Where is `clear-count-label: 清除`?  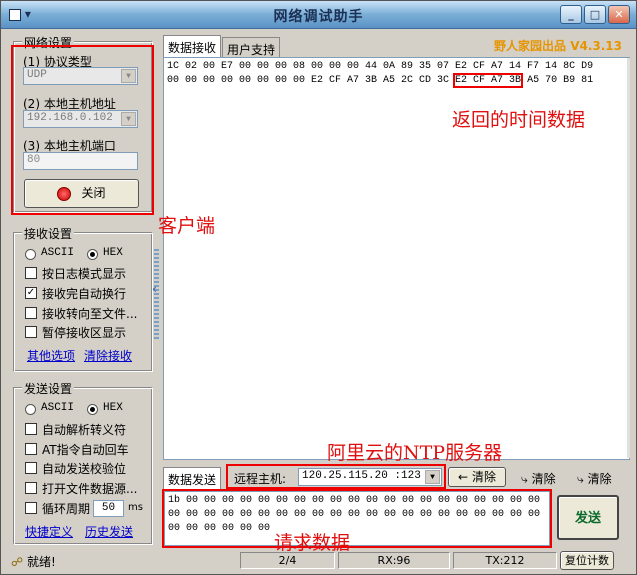 clear-count-label: 清除 is located at coordinates (599, 479).